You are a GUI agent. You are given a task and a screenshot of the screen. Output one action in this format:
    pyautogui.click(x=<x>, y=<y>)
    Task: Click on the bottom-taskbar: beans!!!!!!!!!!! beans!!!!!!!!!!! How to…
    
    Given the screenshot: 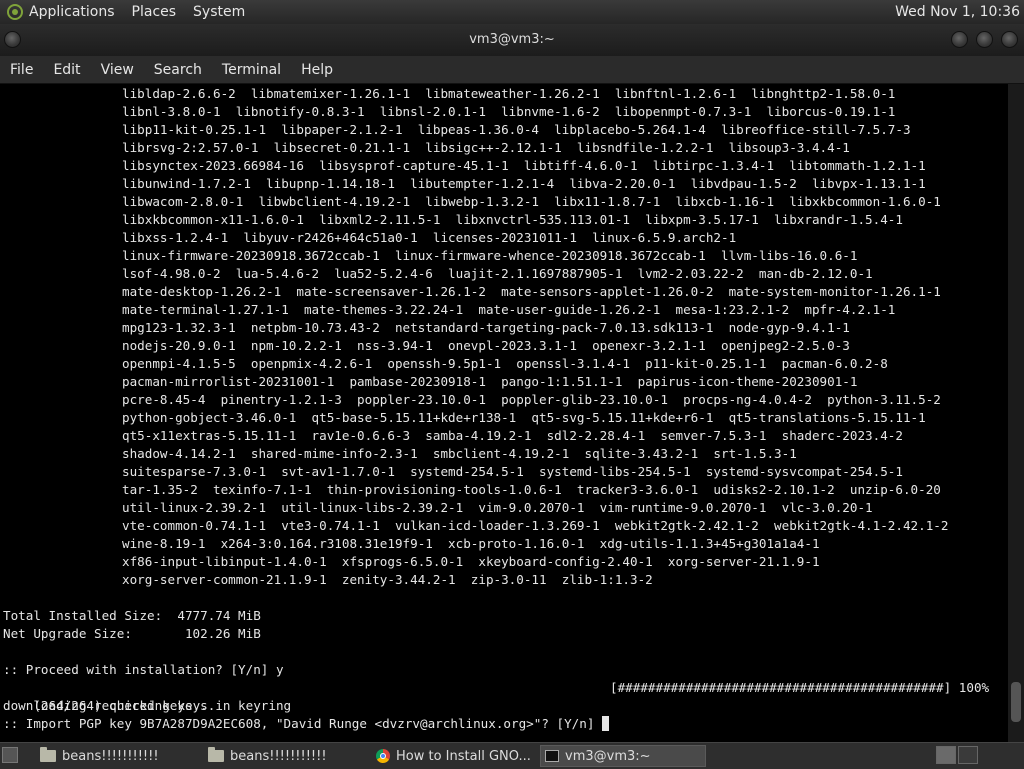 What is the action you would take?
    pyautogui.click(x=512, y=755)
    